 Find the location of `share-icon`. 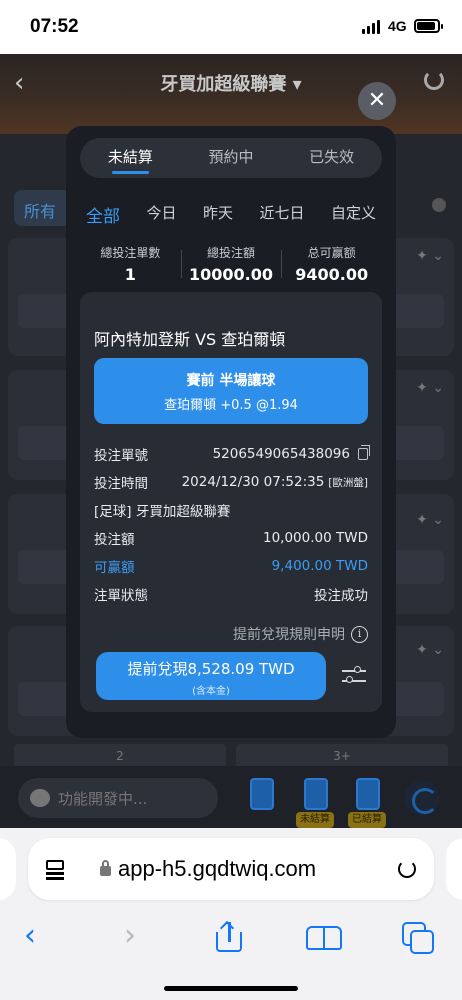

share-icon is located at coordinates (229, 936).